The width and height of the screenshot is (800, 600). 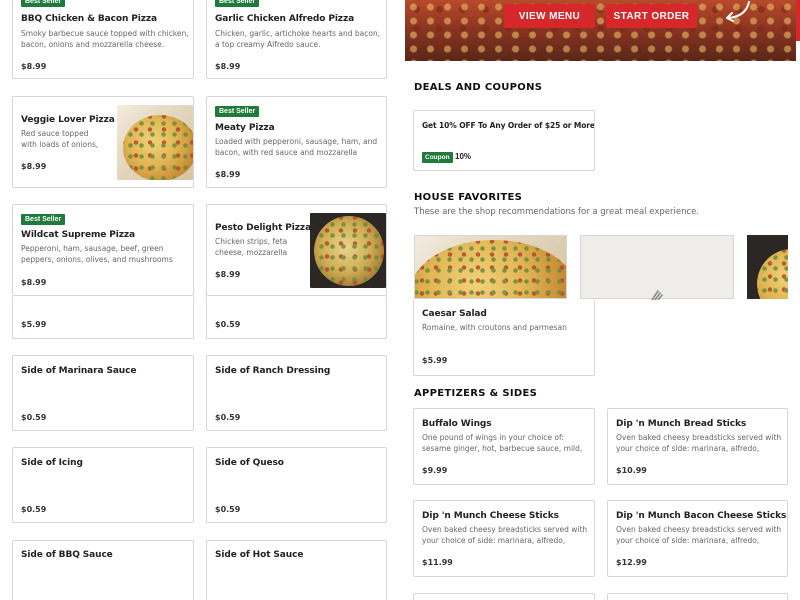 What do you see at coordinates (103, 485) in the screenshot?
I see `menu-item-card: Side of Icing $0.59` at bounding box center [103, 485].